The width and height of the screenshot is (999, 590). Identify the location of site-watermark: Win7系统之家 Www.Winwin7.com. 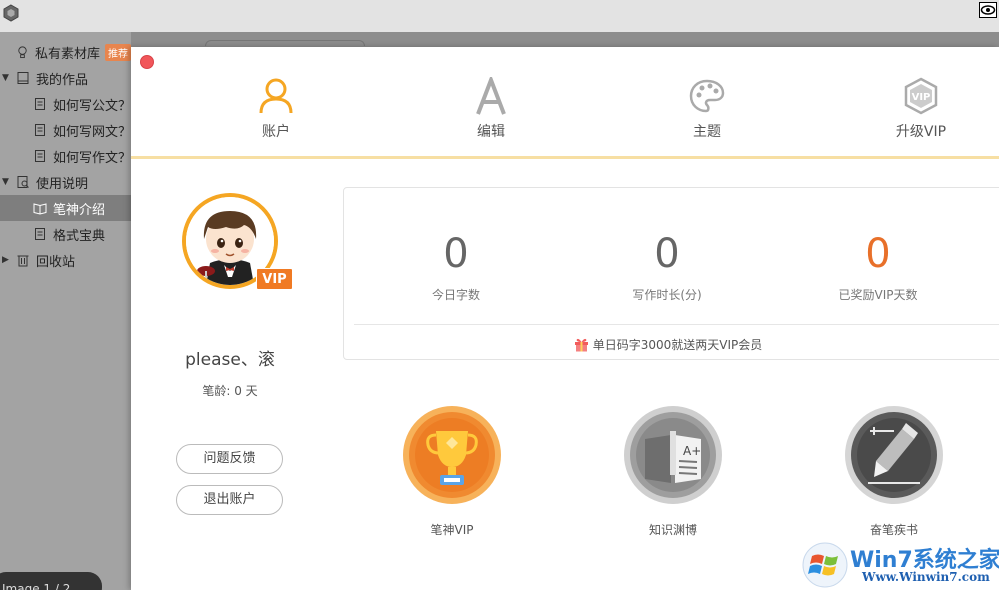
(900, 565).